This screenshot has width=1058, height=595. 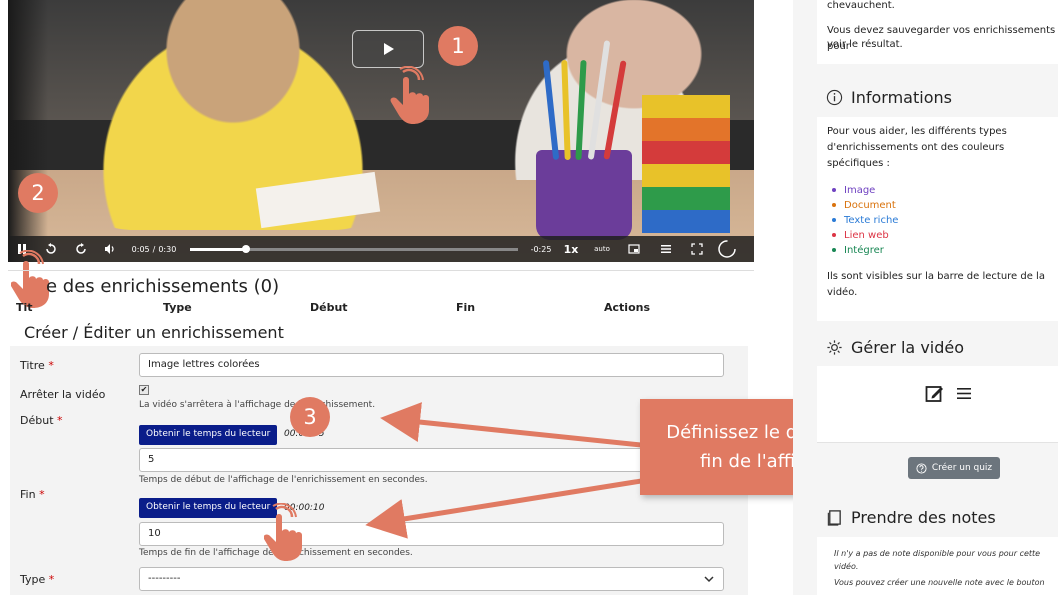 I want to click on notes-icon, so click(x=834, y=518).